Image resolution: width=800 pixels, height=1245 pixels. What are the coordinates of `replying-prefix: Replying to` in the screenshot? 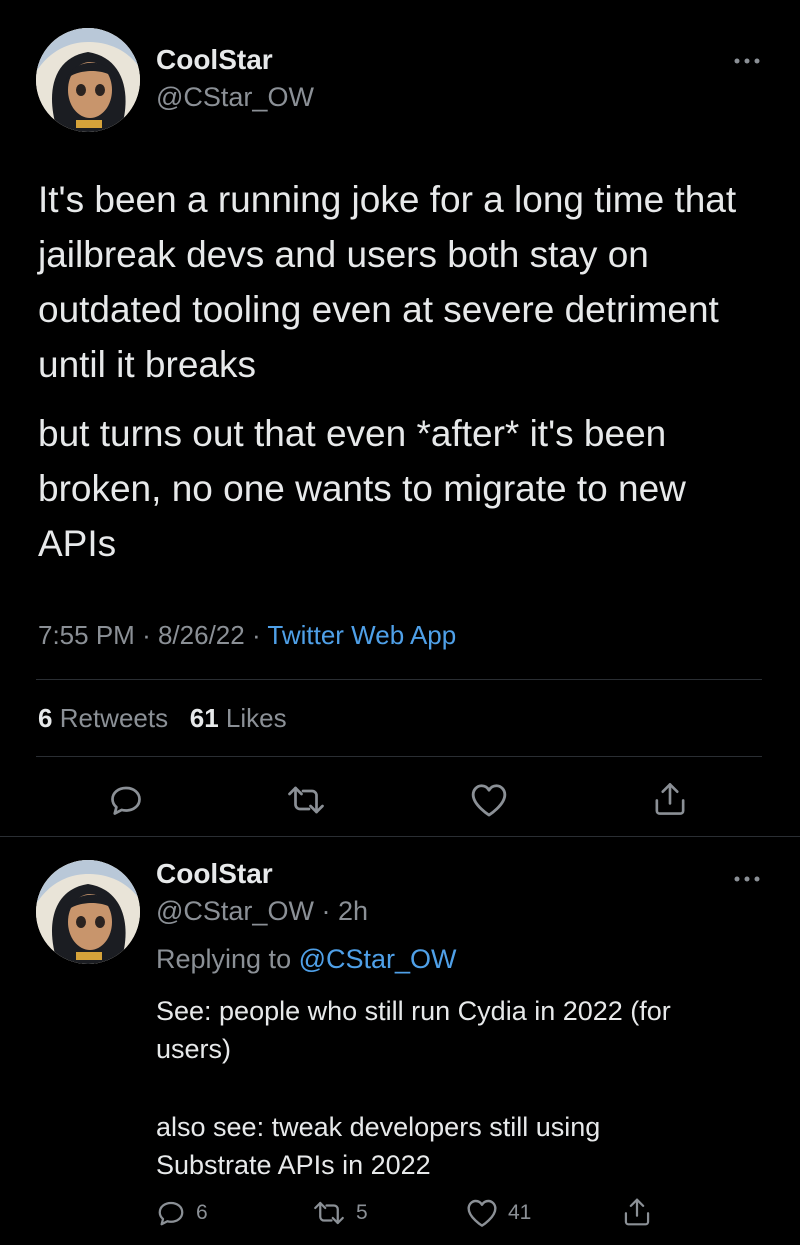 It's located at (224, 959).